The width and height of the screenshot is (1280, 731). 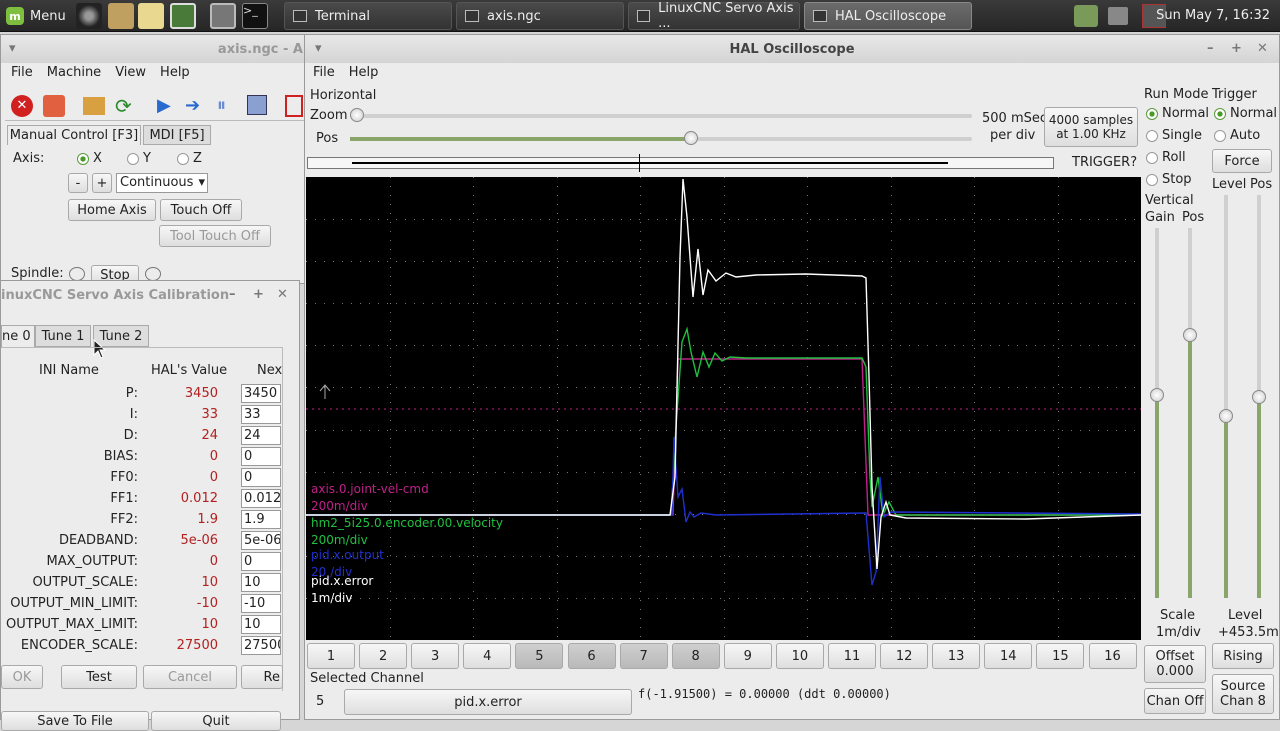 What do you see at coordinates (192, 105) in the screenshot?
I see `step-icon: ➔` at bounding box center [192, 105].